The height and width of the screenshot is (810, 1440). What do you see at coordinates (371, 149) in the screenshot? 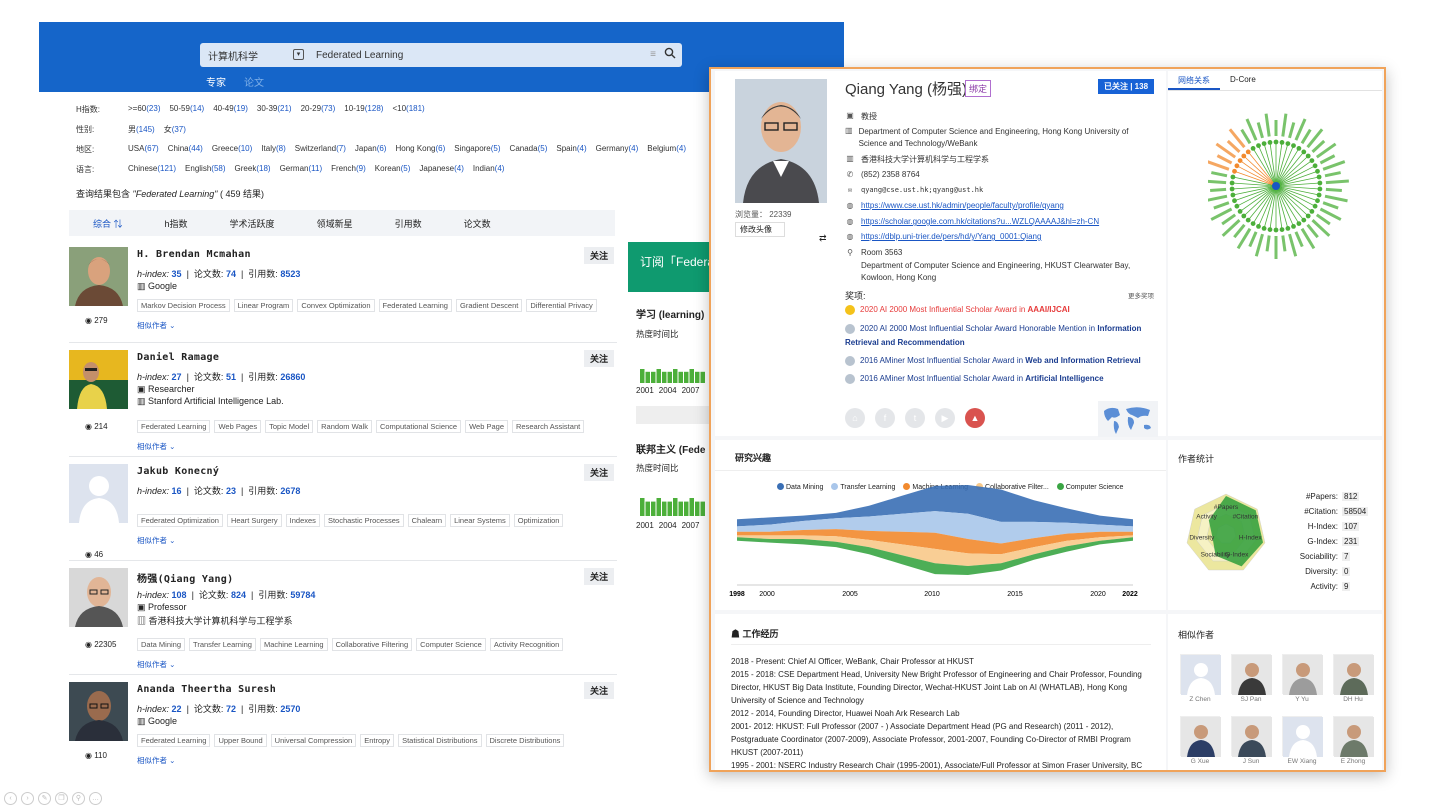
I see `filter-option: Japan(6)` at bounding box center [371, 149].